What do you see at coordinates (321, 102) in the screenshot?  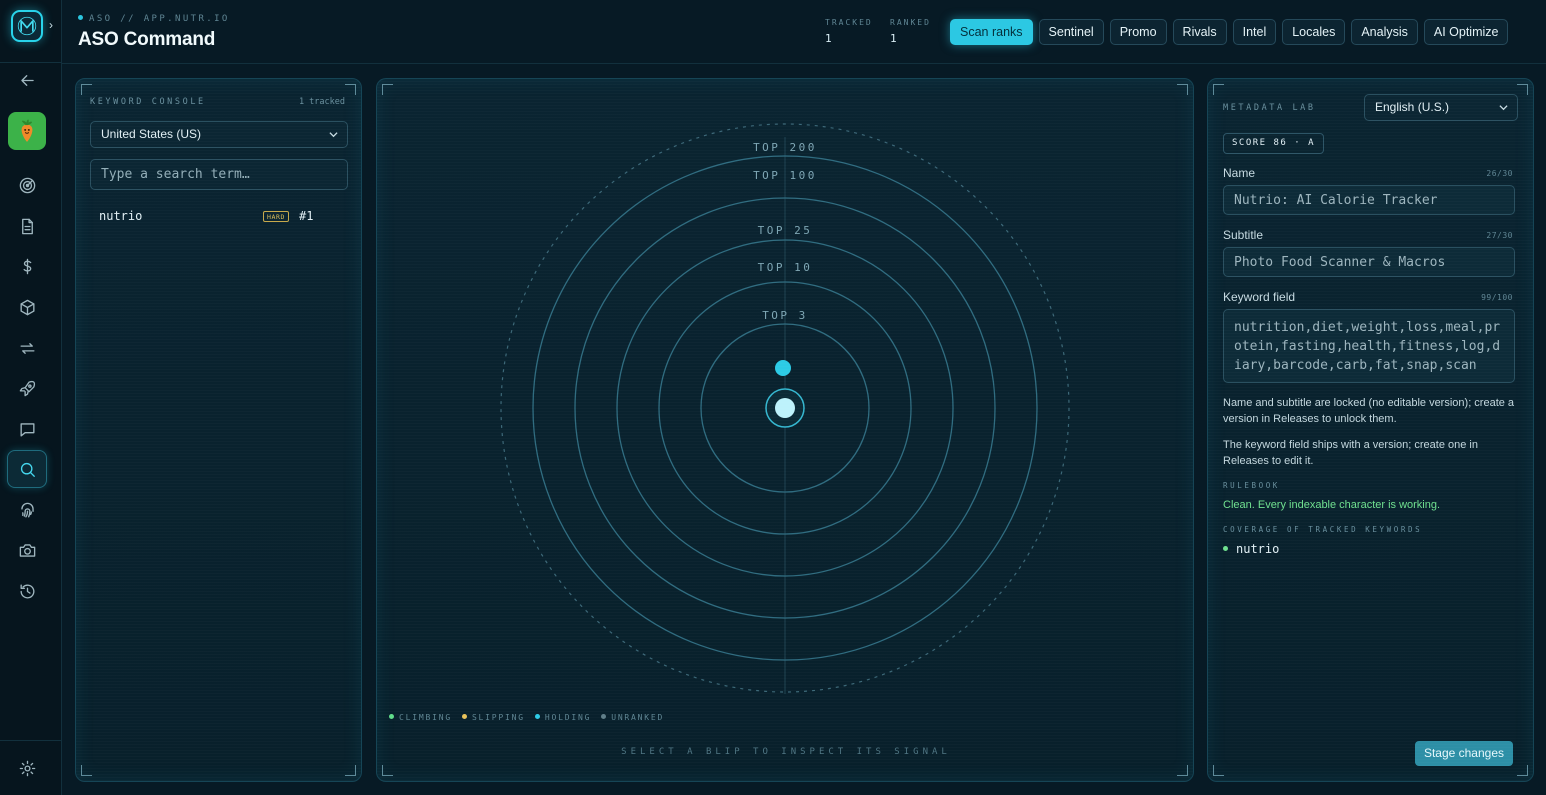 I see `tracked-count: 1 tracked` at bounding box center [321, 102].